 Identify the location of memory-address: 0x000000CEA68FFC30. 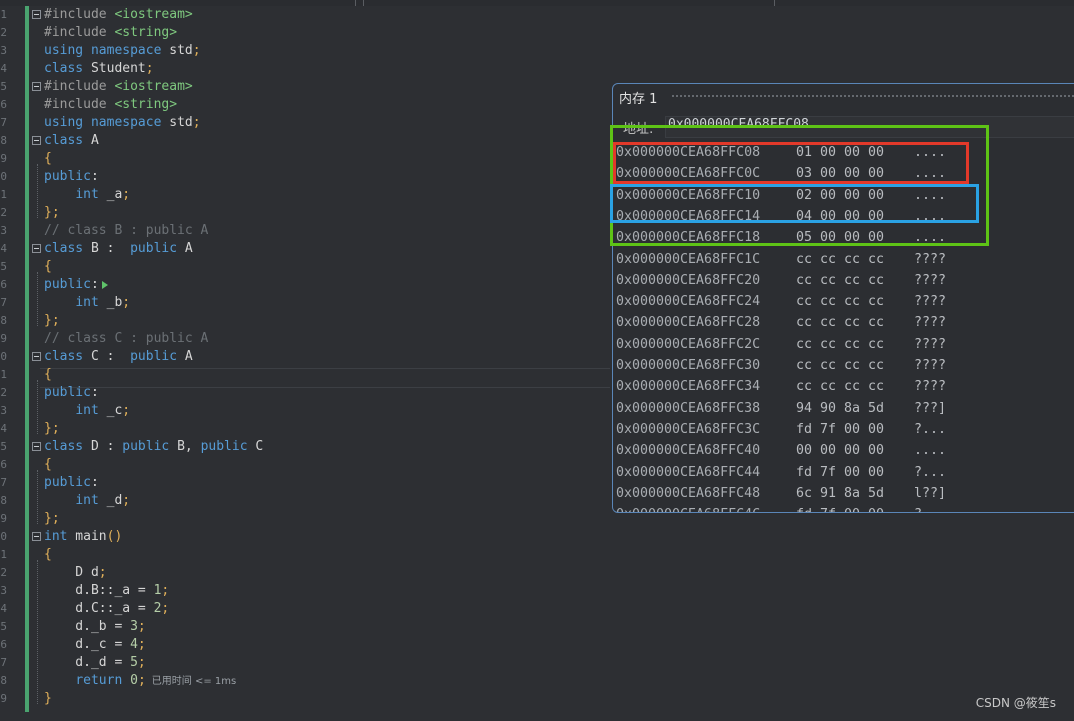
(688, 365).